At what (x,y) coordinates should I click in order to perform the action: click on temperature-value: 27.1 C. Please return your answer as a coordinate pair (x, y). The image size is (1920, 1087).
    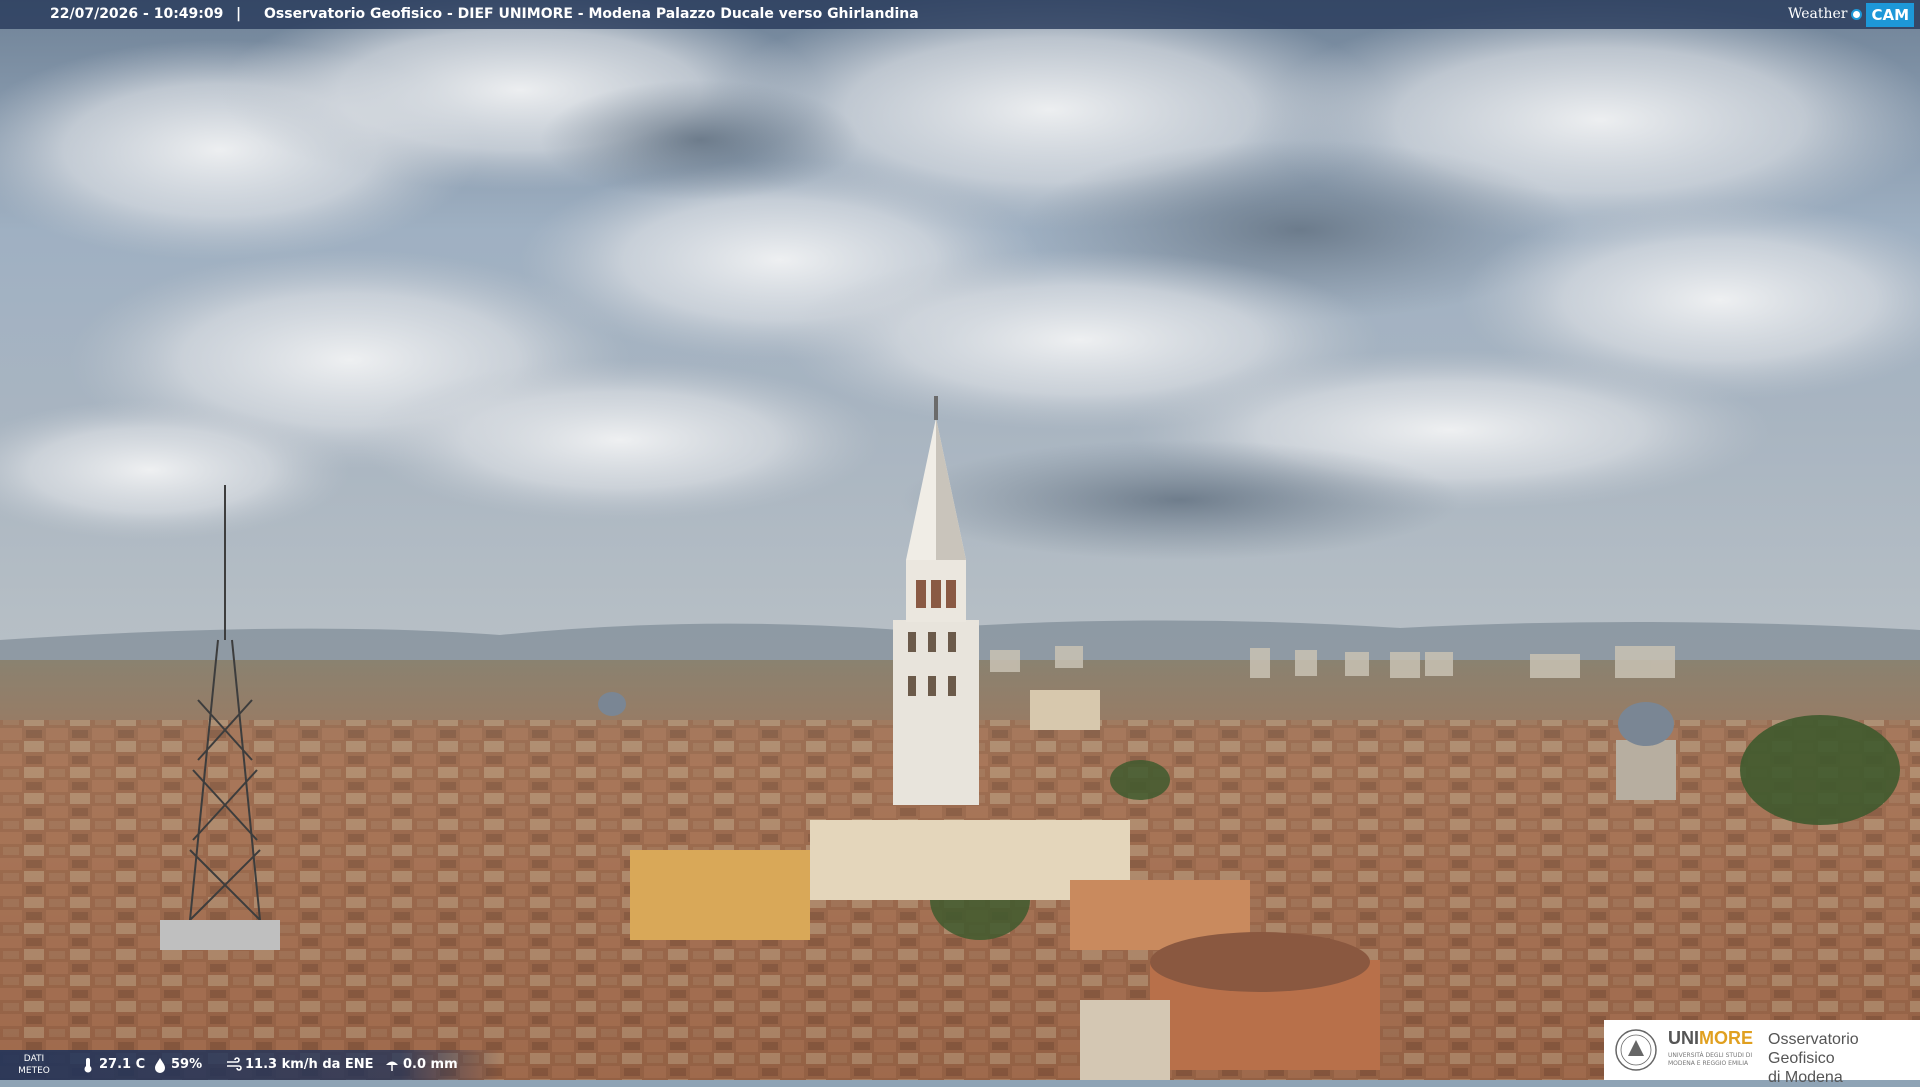
    Looking at the image, I should click on (122, 1064).